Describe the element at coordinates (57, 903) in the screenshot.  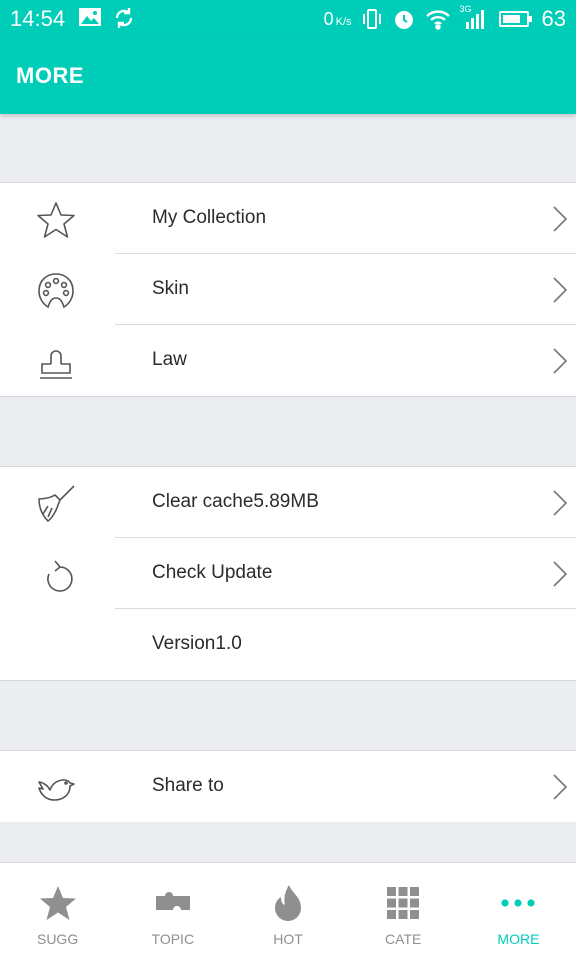
I see `star-filled-icon` at that location.